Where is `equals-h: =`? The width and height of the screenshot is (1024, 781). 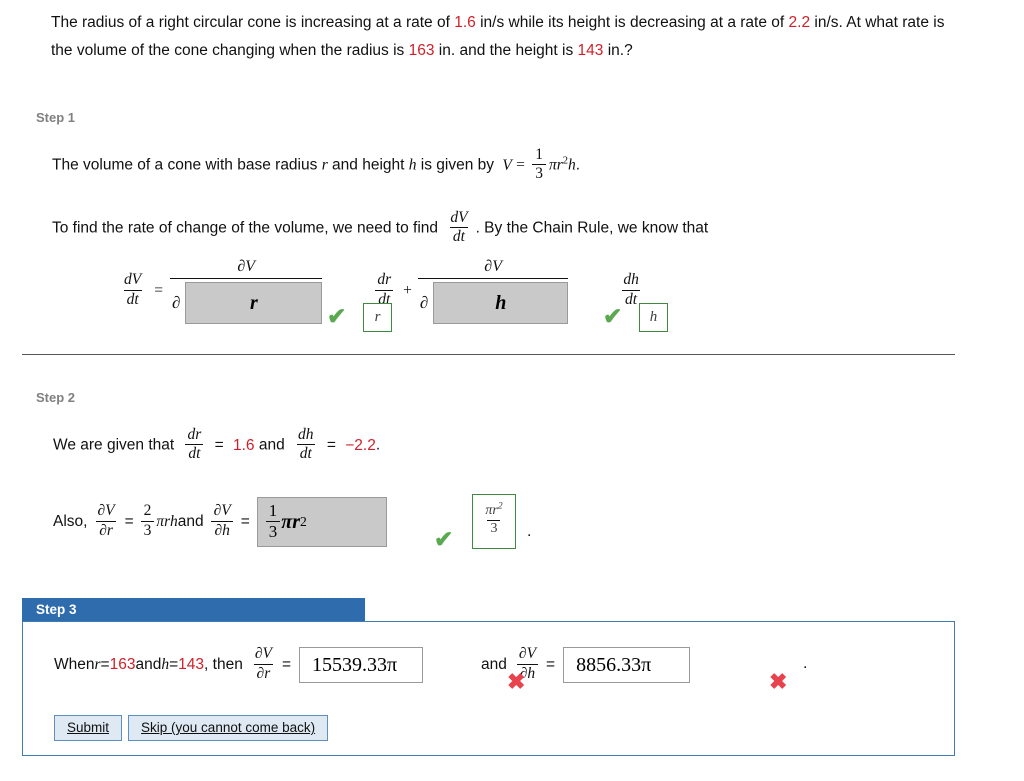
equals-h: = is located at coordinates (174, 664).